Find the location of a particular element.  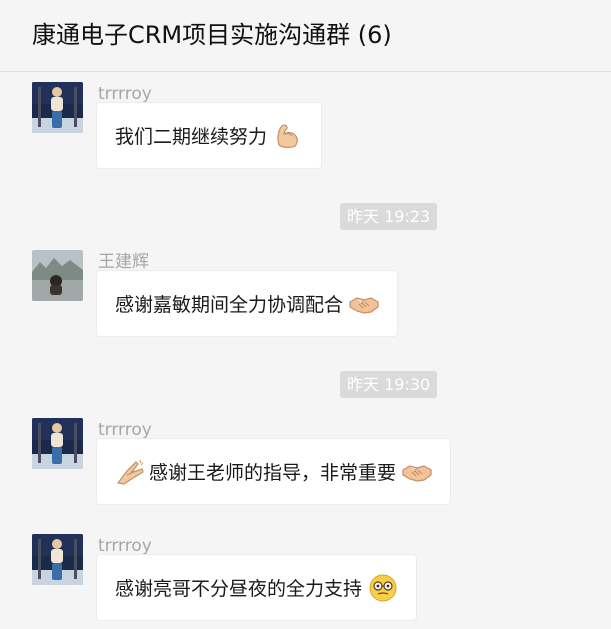

message-text: 我们二期继续努力 is located at coordinates (191, 137).